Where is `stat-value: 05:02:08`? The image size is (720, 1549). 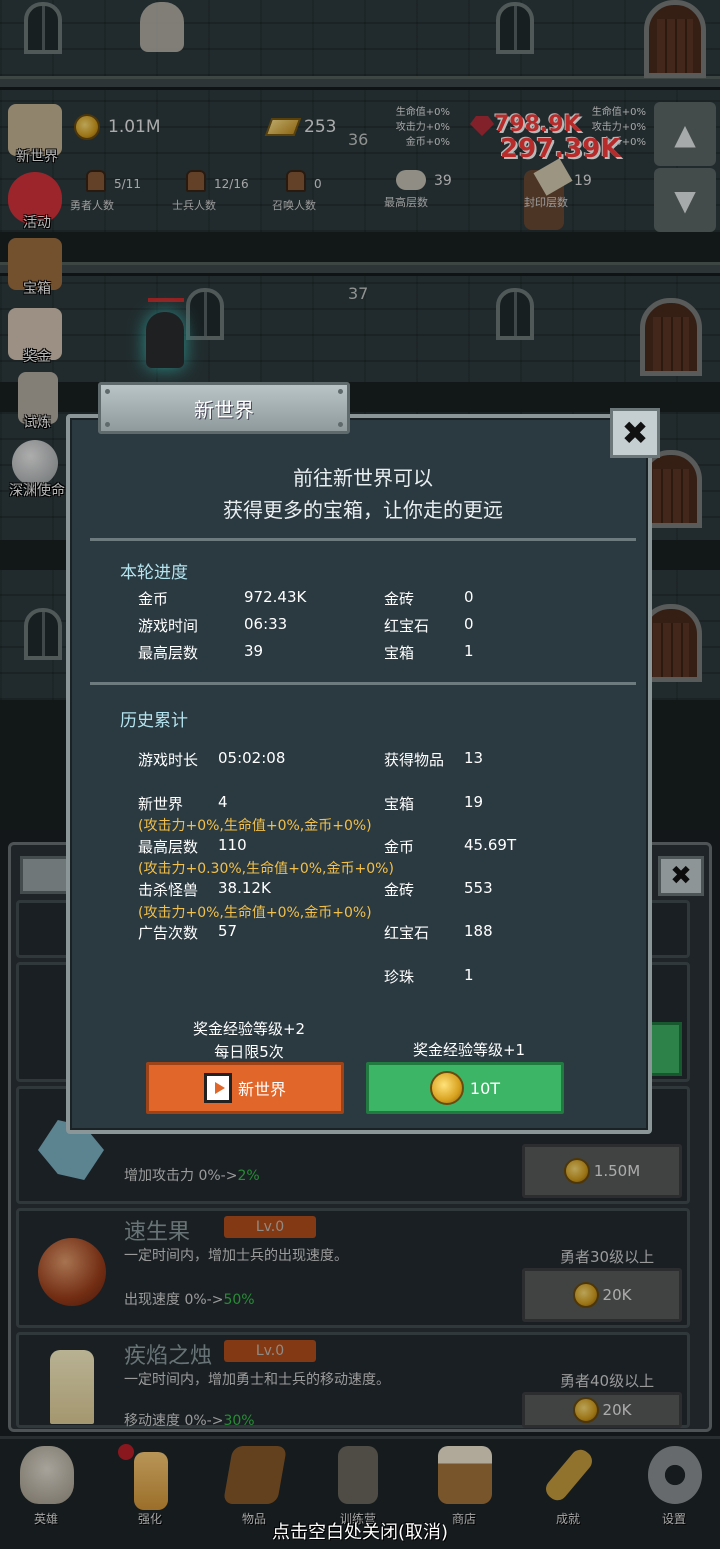
stat-value: 05:02:08 is located at coordinates (252, 758).